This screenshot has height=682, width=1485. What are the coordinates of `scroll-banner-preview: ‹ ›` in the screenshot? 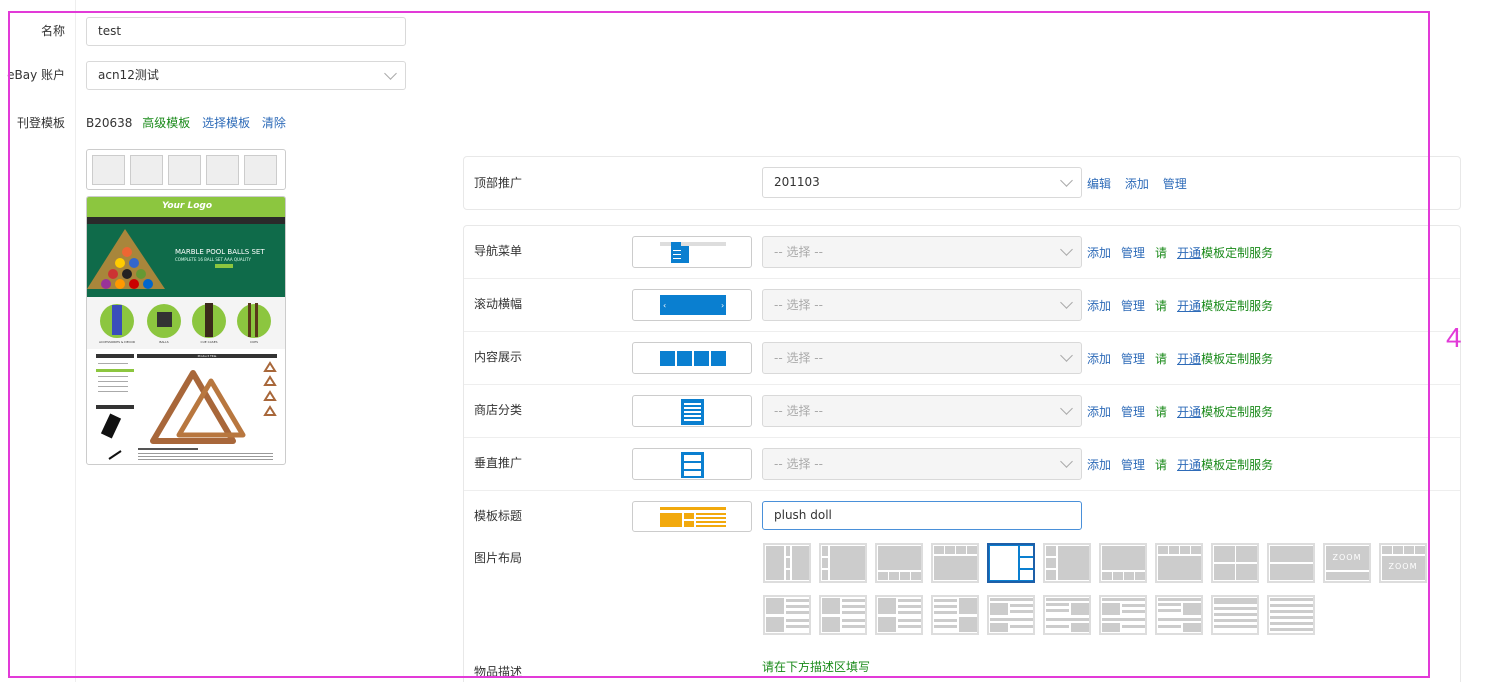 It's located at (692, 305).